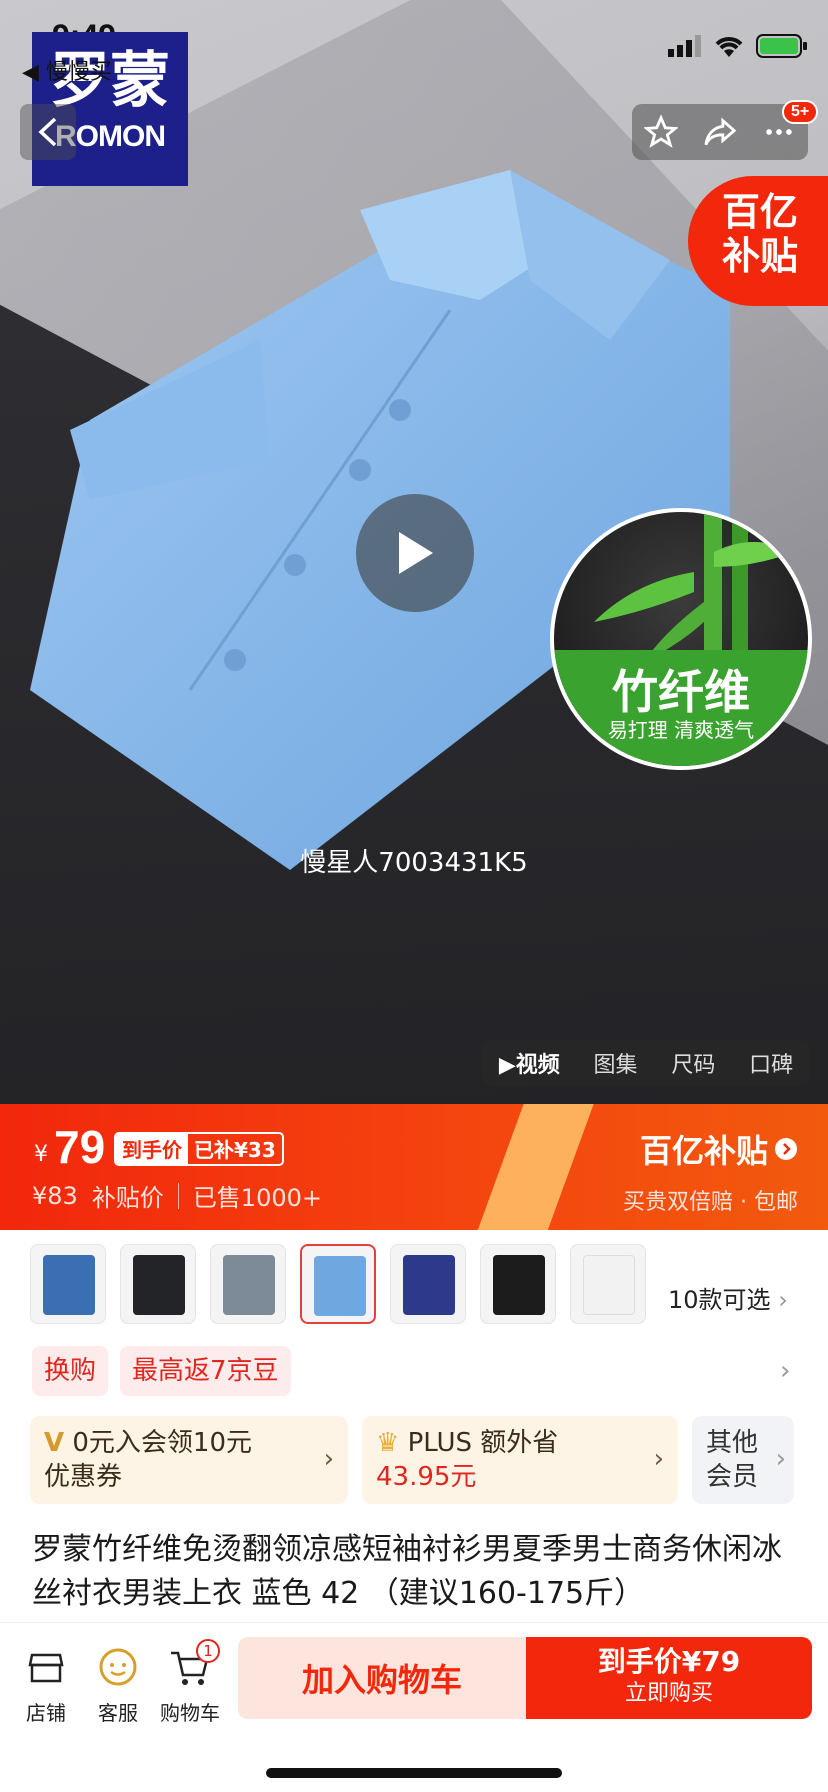  I want to click on original-price: ¥83, so click(55, 1195).